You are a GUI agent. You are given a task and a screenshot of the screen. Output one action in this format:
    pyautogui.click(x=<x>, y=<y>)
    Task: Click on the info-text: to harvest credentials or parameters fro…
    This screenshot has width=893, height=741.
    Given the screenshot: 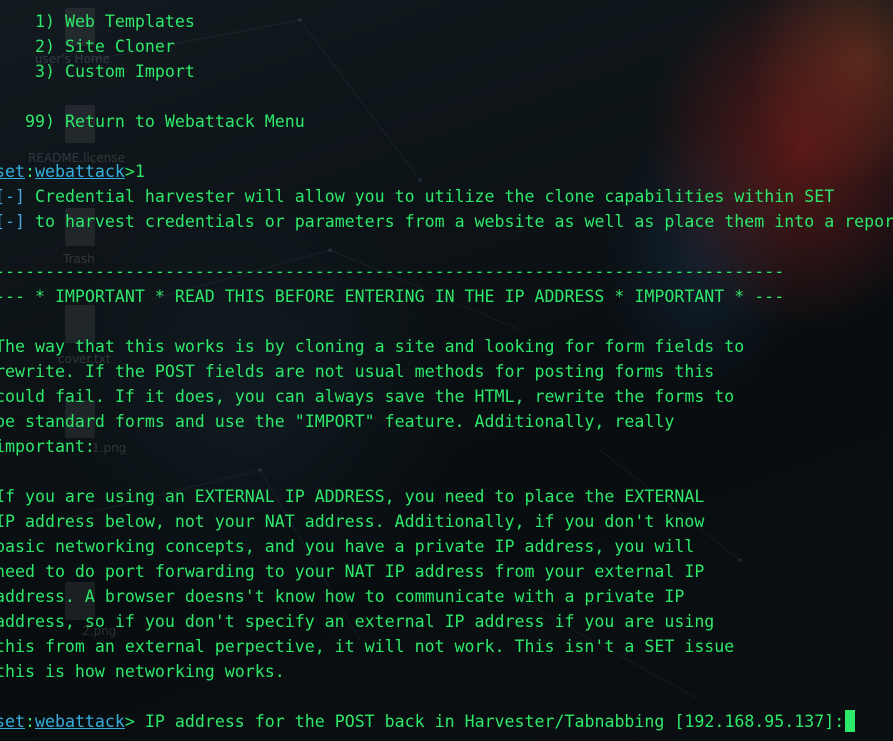 What is the action you would take?
    pyautogui.click(x=463, y=221)
    